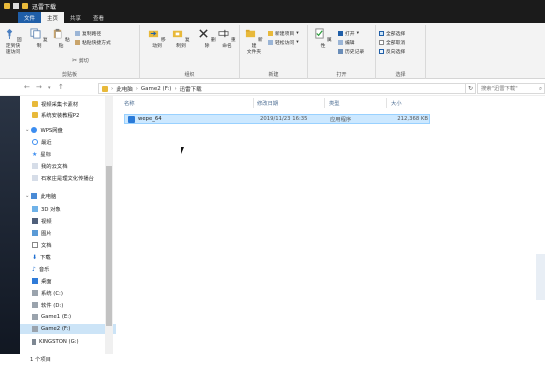 The width and height of the screenshot is (545, 366). I want to click on nav-item: 石家庄是理文化传播台, so click(68, 178).